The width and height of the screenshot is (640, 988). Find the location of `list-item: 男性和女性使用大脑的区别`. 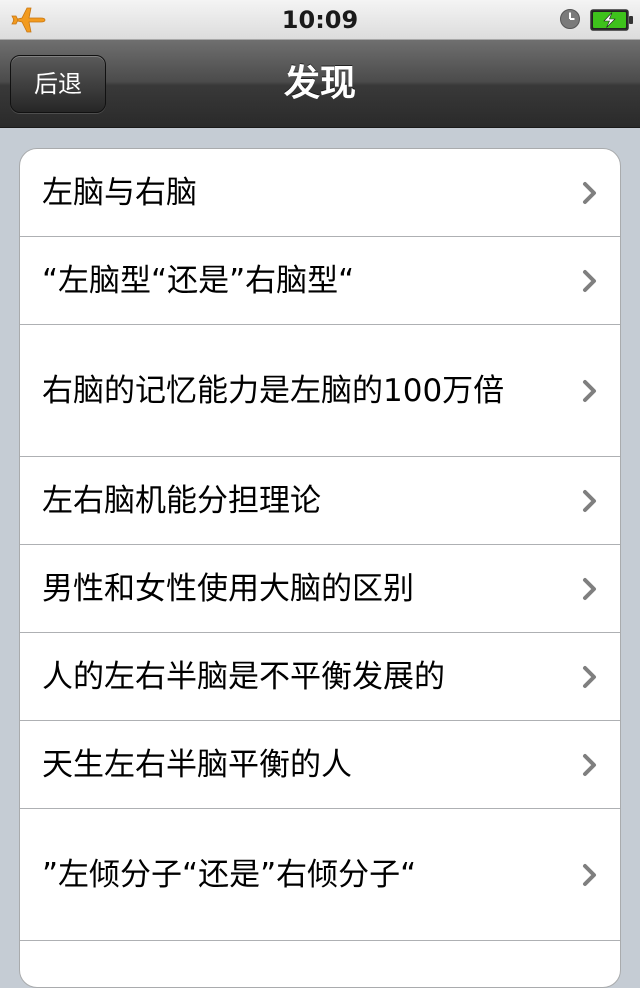

list-item: 男性和女性使用大脑的区别 is located at coordinates (320, 589).